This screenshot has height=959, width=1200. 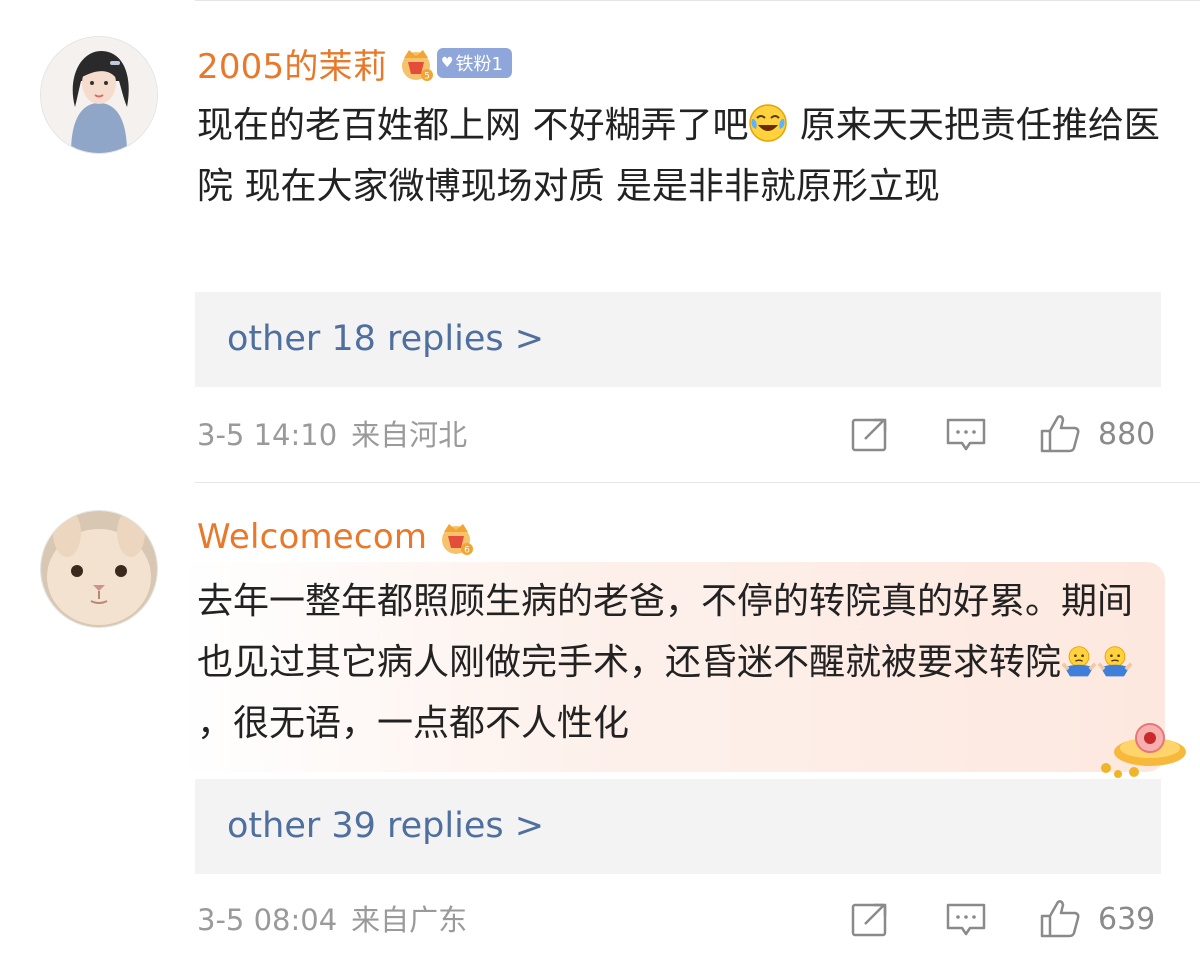 I want to click on comment-meta: 3-5 08:04 来自广东, so click(x=332, y=920).